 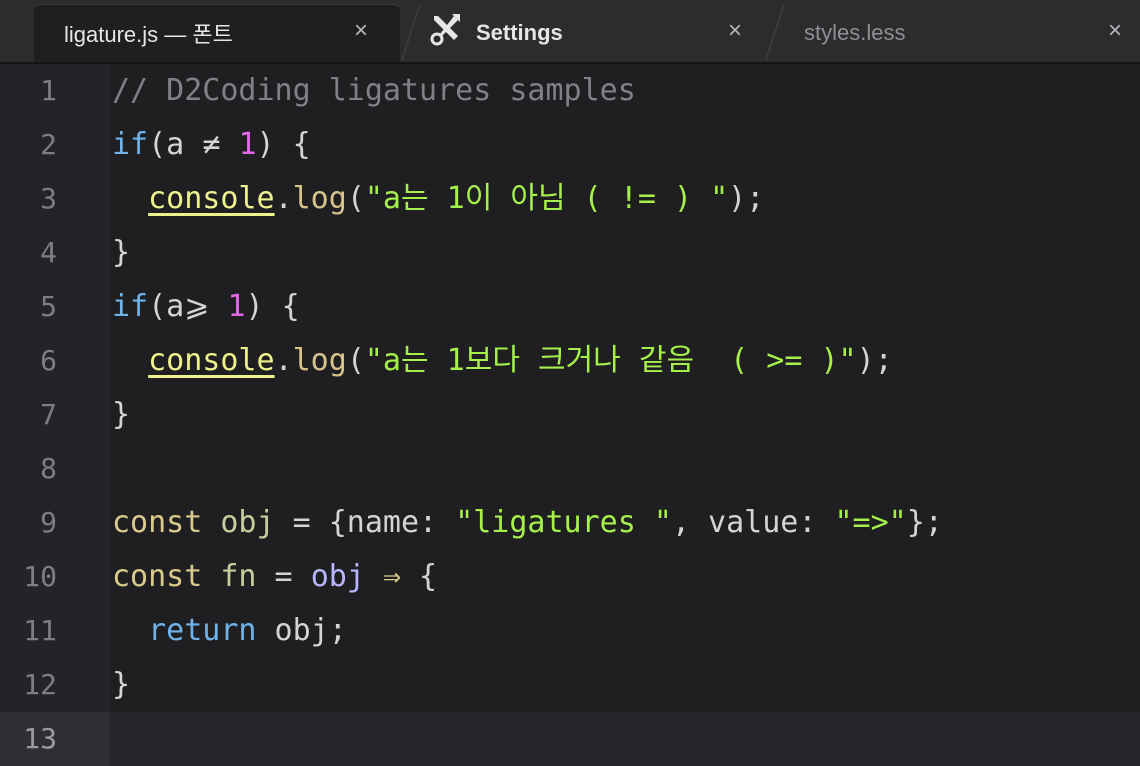 What do you see at coordinates (148, 34) in the screenshot?
I see `tab-label: ligature.js — 폰트` at bounding box center [148, 34].